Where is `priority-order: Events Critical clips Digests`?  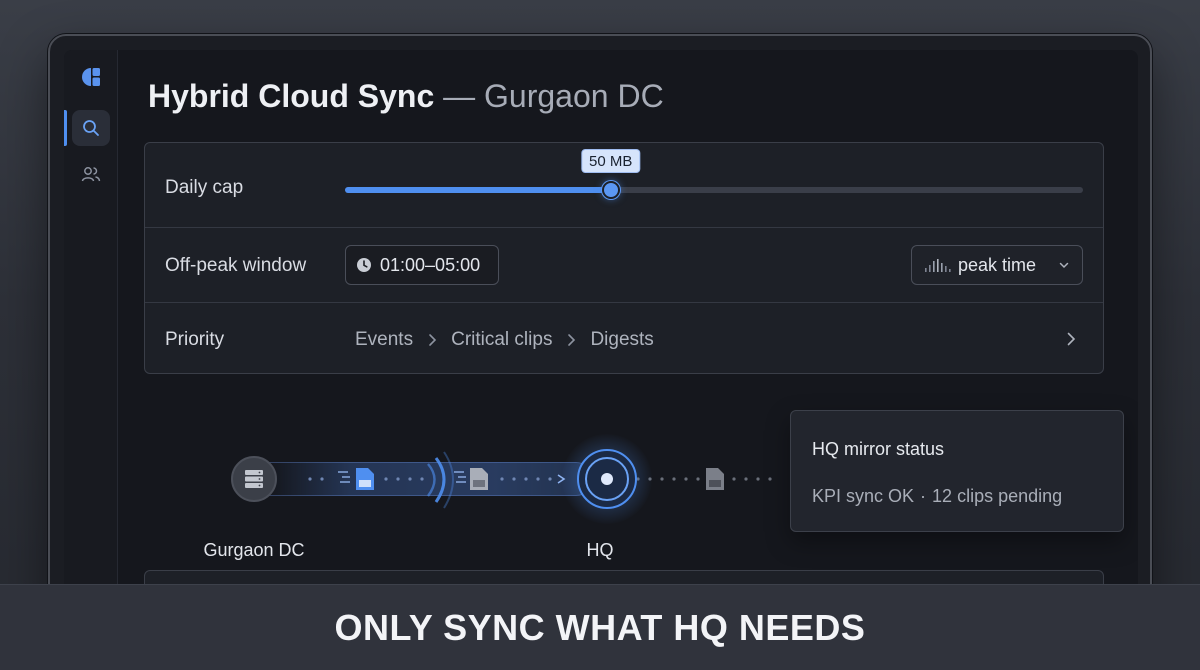
priority-order: Events Critical clips Digests is located at coordinates (504, 340).